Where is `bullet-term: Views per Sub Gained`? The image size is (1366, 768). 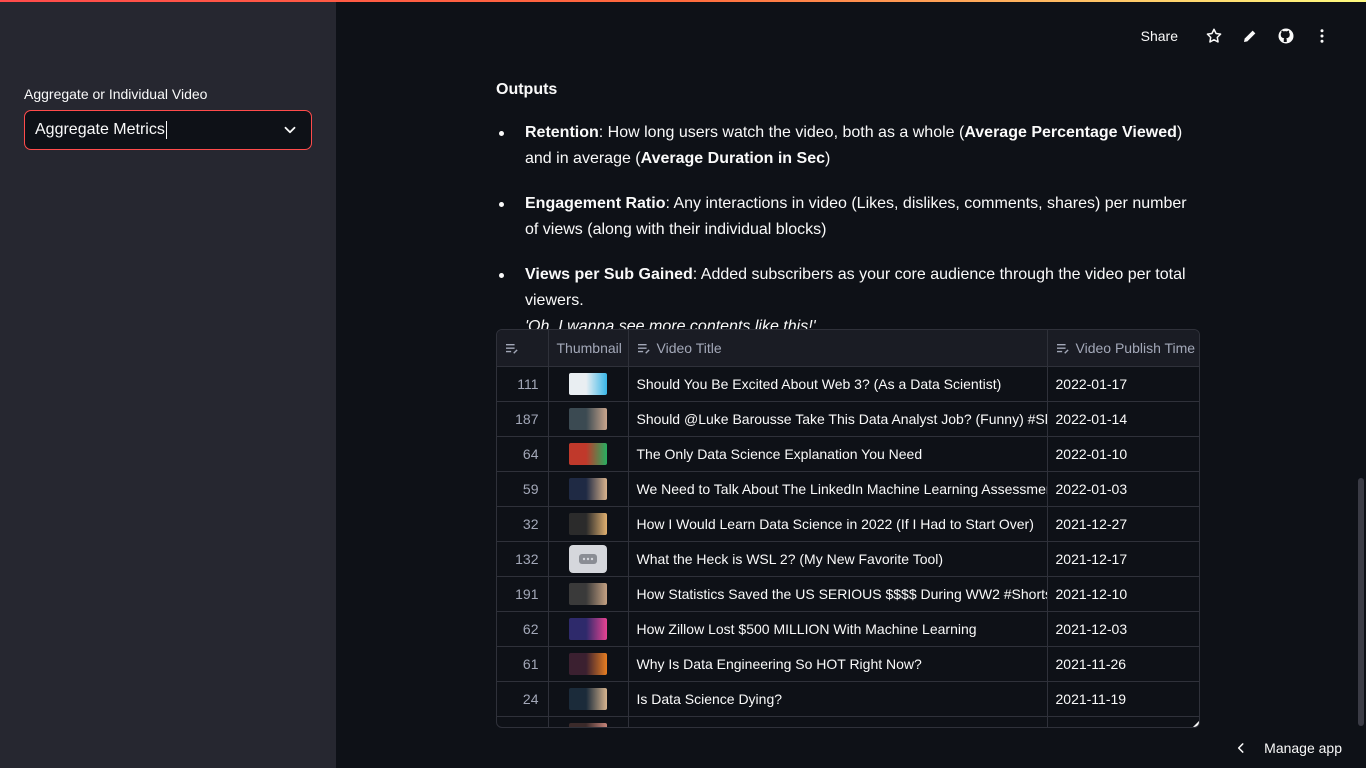 bullet-term: Views per Sub Gained is located at coordinates (609, 274).